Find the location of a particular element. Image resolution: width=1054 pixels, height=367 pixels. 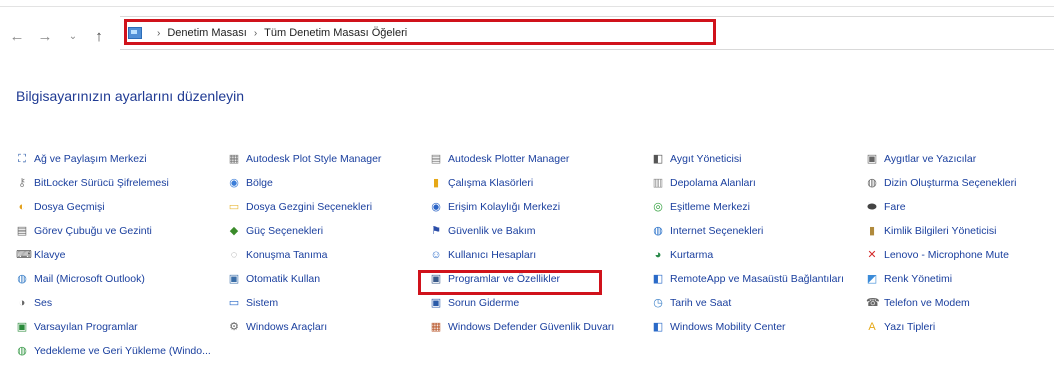

control-panel-item: ▣ Otomatik Kullan is located at coordinates (274, 279).